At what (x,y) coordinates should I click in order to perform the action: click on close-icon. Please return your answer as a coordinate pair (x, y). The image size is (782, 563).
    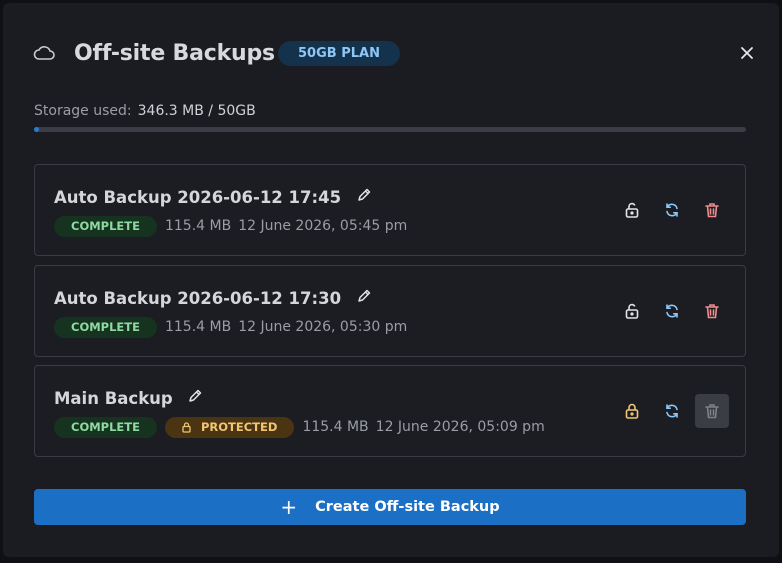
    Looking at the image, I should click on (747, 53).